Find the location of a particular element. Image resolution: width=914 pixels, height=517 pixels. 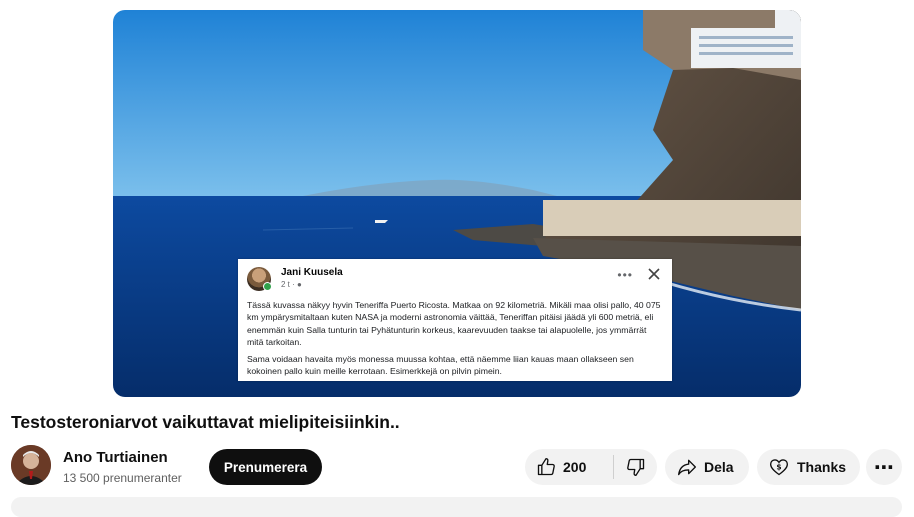

heart-dollar-icon: $ is located at coordinates (779, 467).